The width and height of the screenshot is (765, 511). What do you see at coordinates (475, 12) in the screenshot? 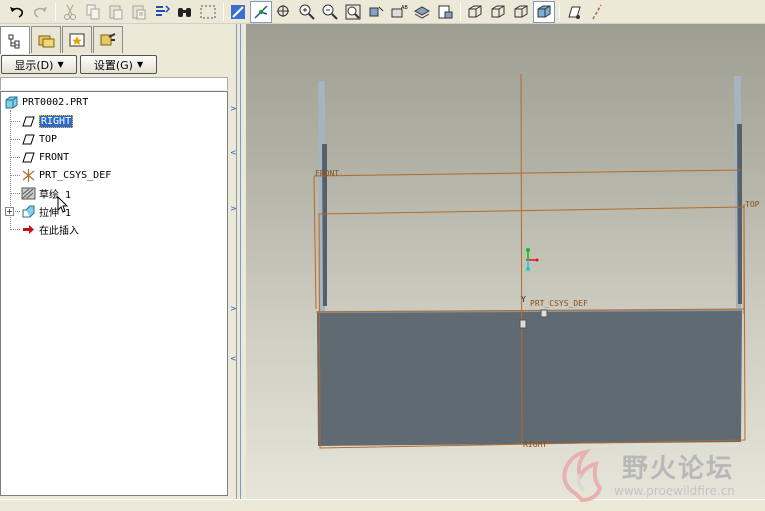
I see `wireframe-icon` at bounding box center [475, 12].